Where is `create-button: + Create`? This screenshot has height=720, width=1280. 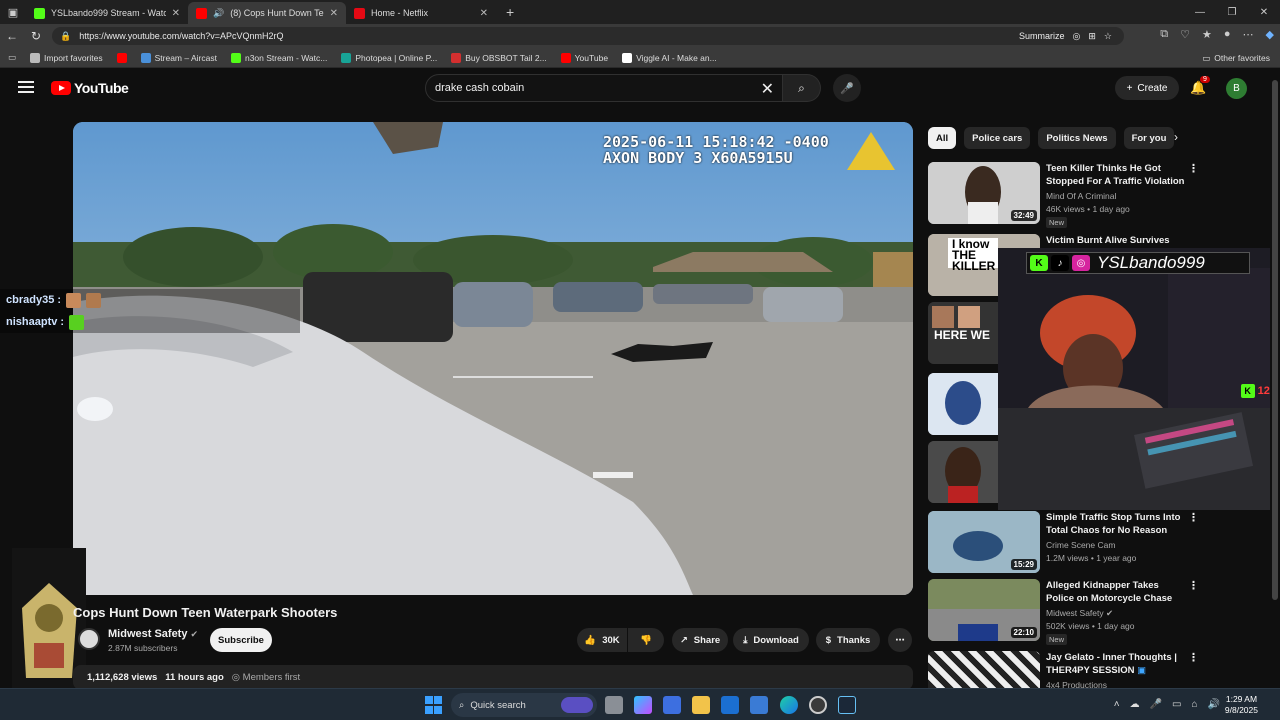 create-button: + Create is located at coordinates (1147, 88).